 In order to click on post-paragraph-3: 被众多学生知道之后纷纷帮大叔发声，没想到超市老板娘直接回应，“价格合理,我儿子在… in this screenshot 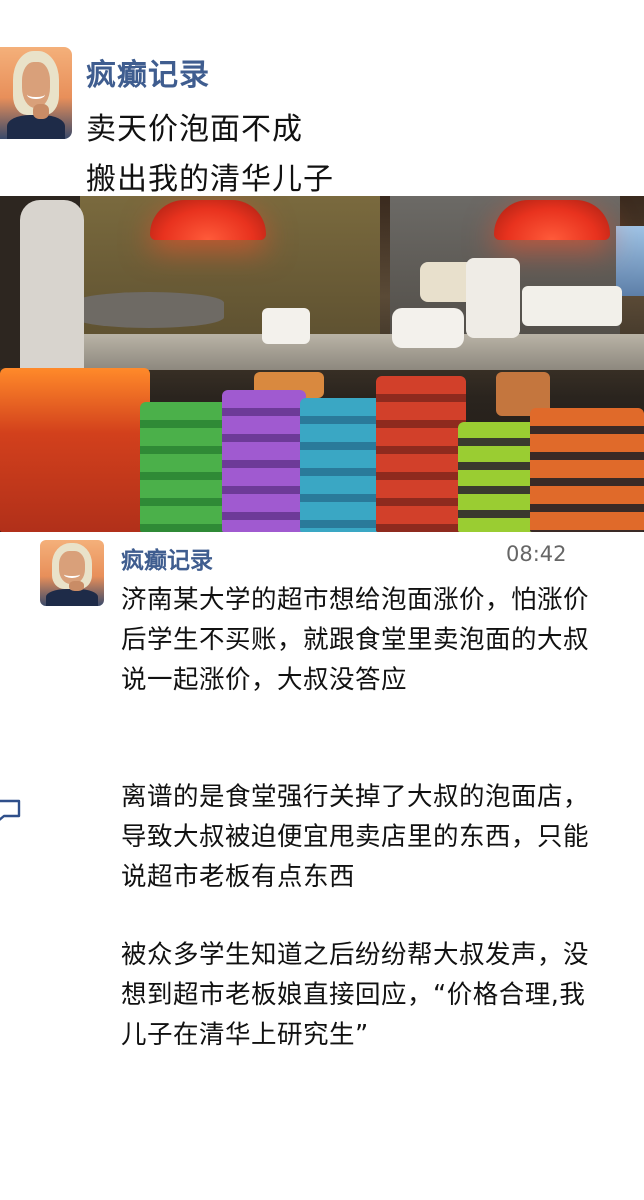, I will do `click(355, 995)`.